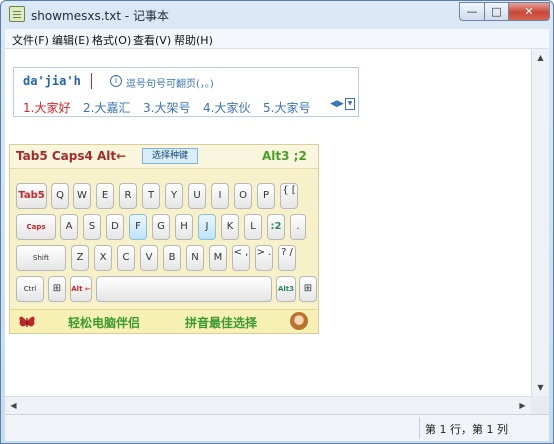 The image size is (554, 444). Describe the element at coordinates (103, 258) in the screenshot. I see `key-x: X` at that location.